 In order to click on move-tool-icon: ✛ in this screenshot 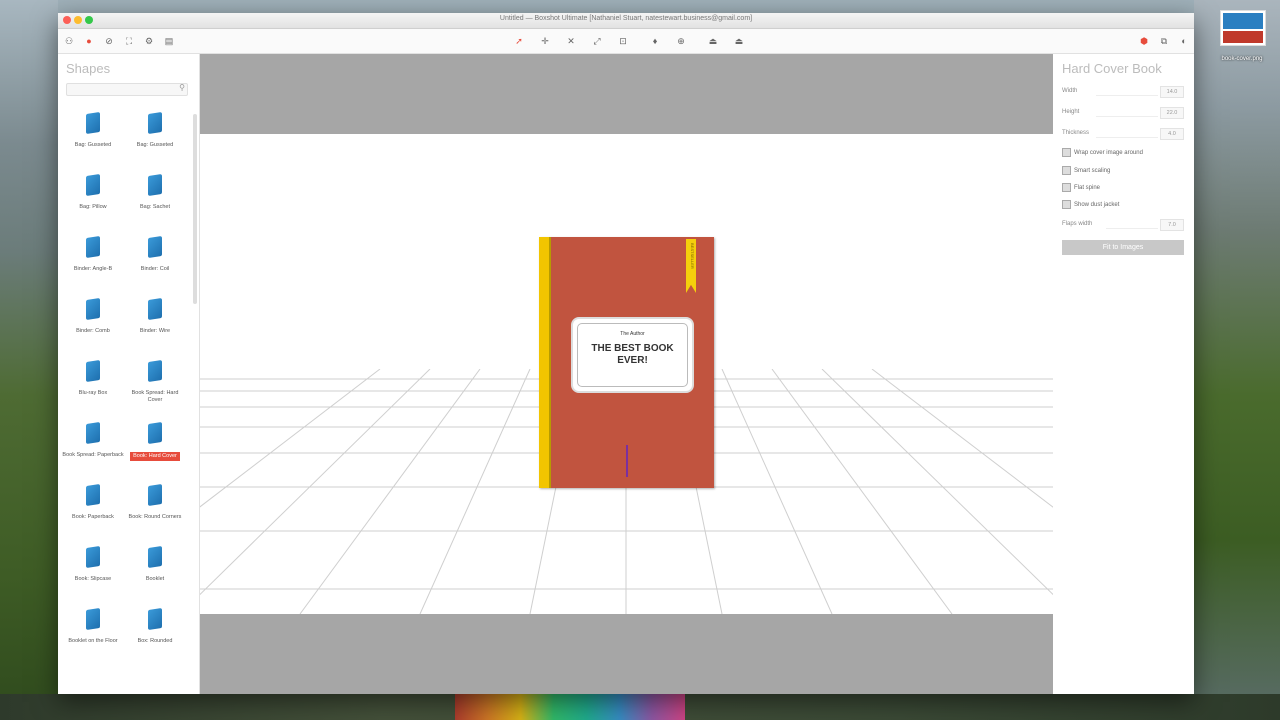, I will do `click(545, 41)`.